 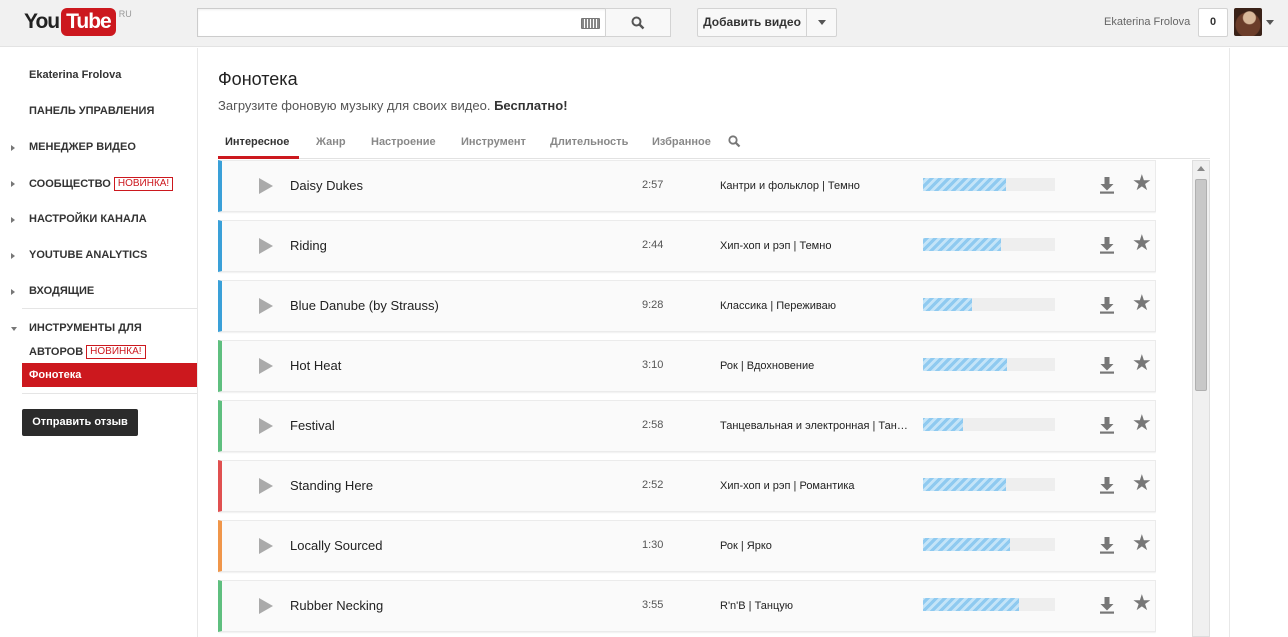 What do you see at coordinates (687, 606) in the screenshot?
I see `track-row: Rubber Necking 3:55 R'n'B | Танцую ★` at bounding box center [687, 606].